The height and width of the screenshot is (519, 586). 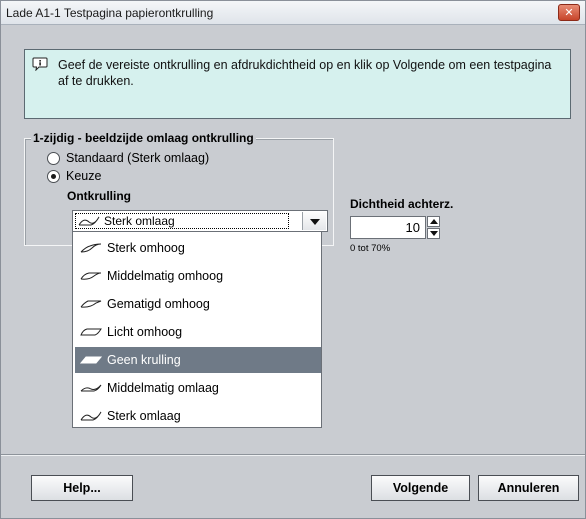 What do you see at coordinates (433, 233) in the screenshot?
I see `spin-down-arrow-icon` at bounding box center [433, 233].